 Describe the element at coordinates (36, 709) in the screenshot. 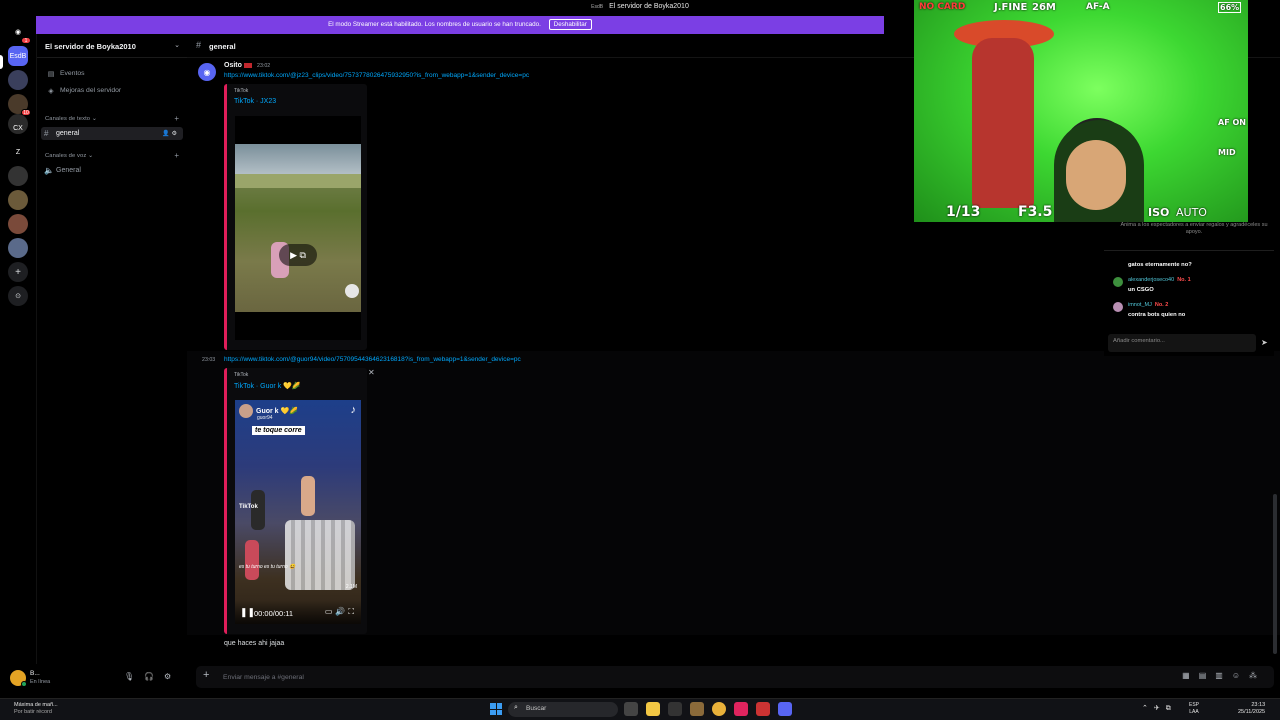

I see `weather-widget: Máxima de mañ... Por batir récord` at that location.